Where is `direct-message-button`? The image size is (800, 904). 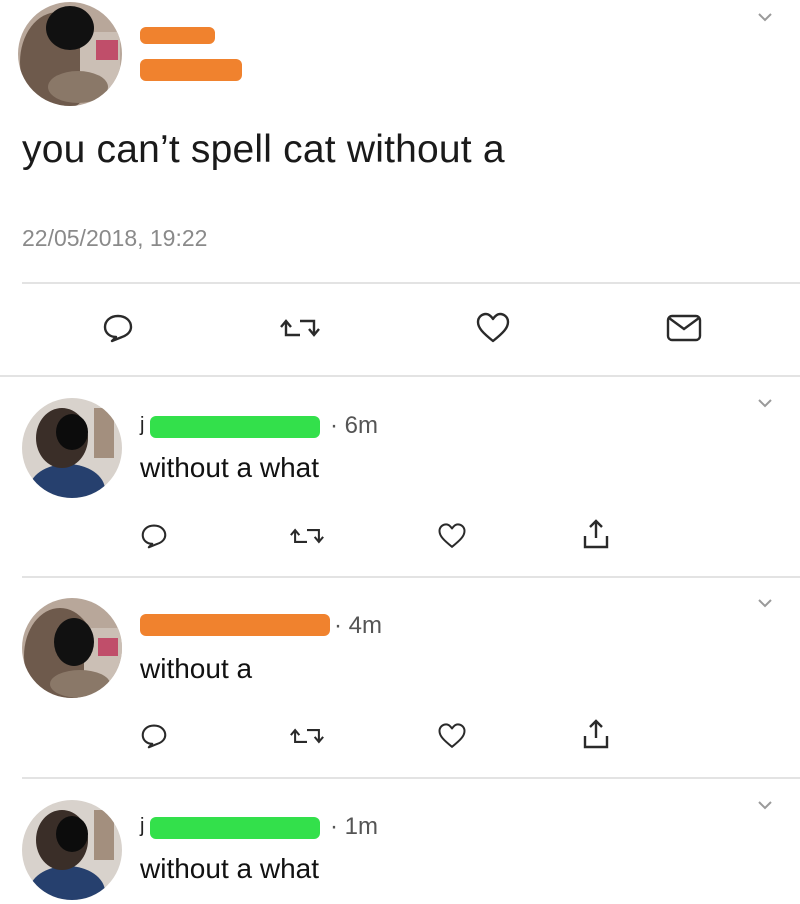 direct-message-button is located at coordinates (684, 328).